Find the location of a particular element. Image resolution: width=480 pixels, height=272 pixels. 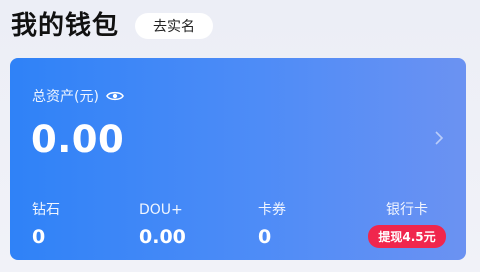

stat-bank-card-label: 银行卡 is located at coordinates (407, 210).